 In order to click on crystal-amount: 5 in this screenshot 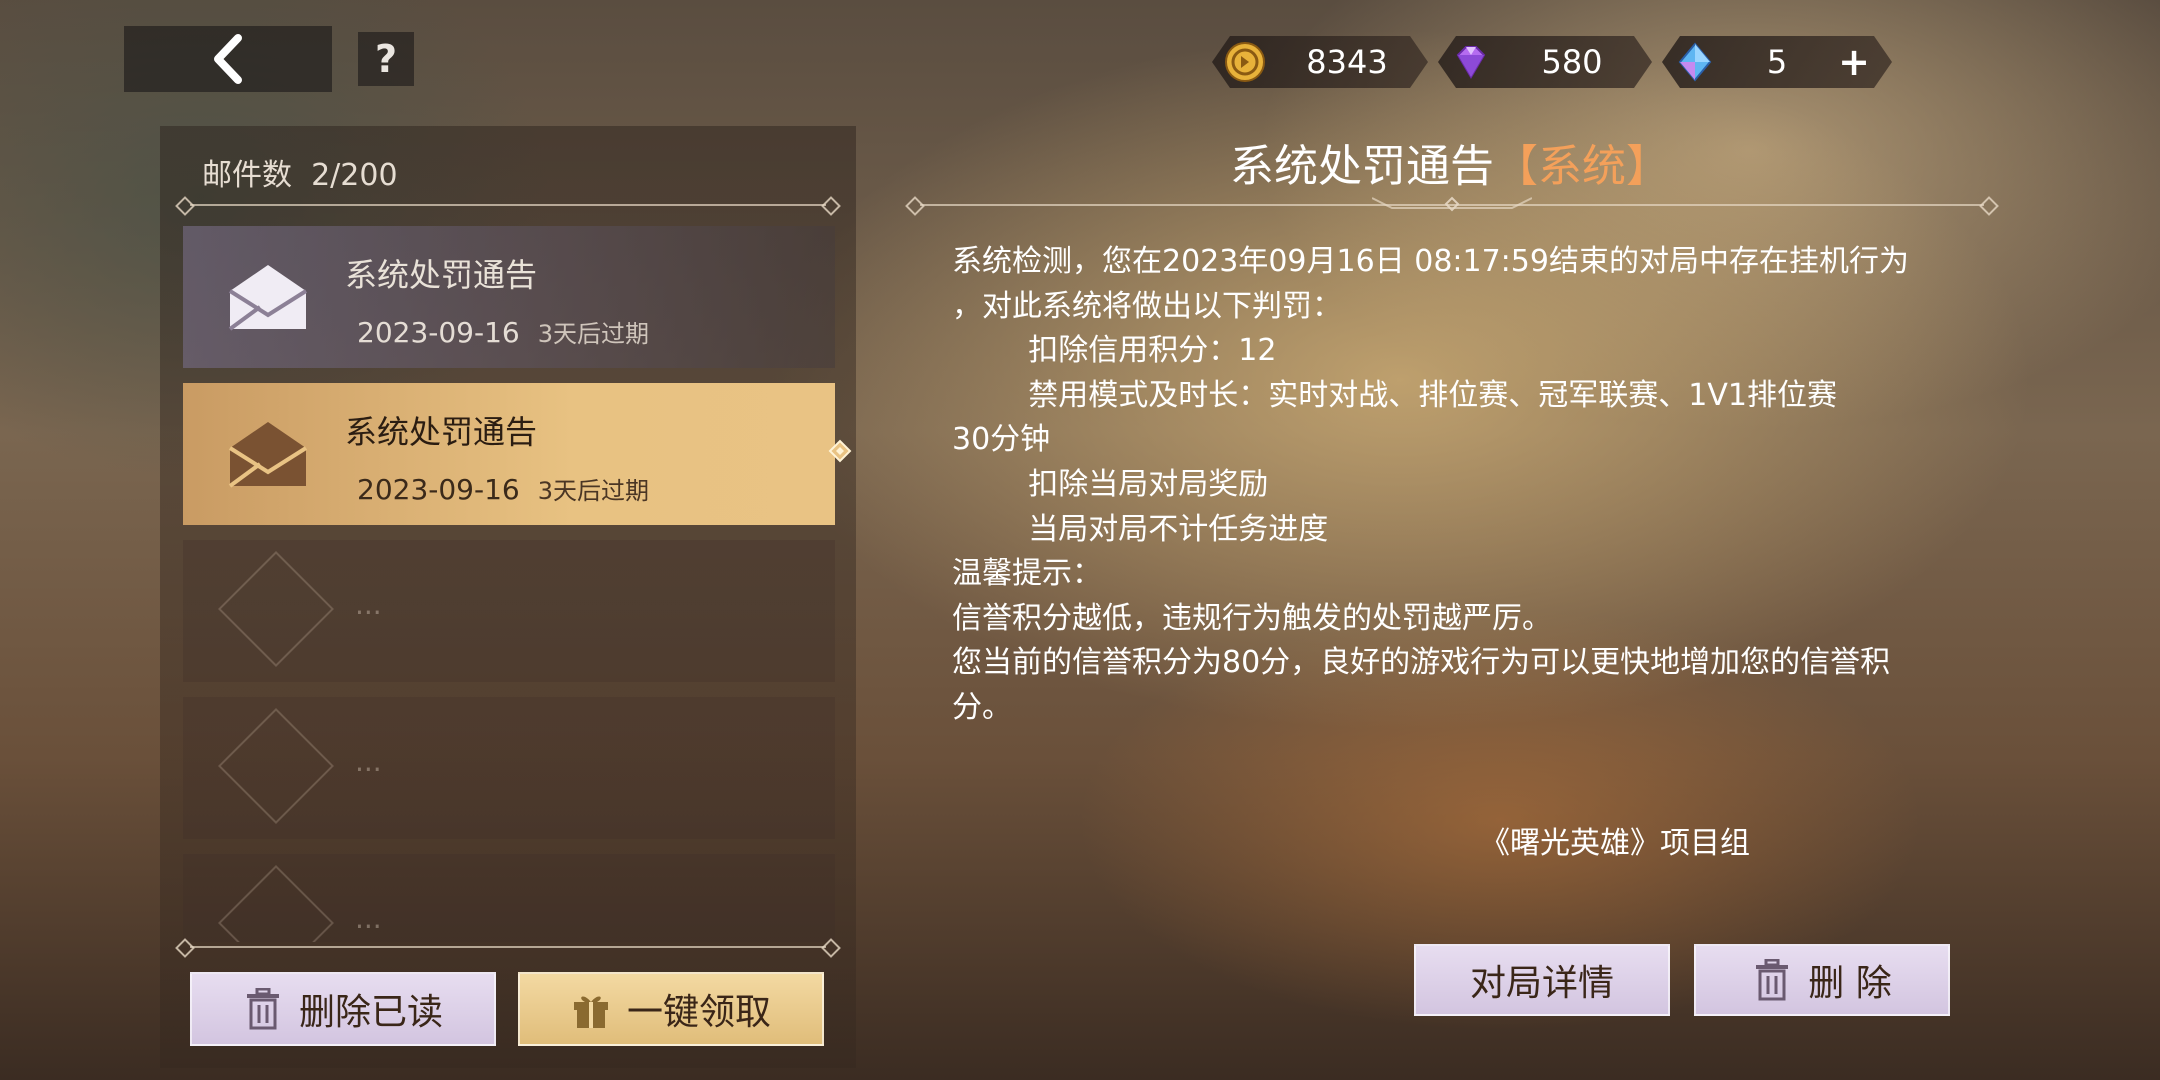, I will do `click(1777, 62)`.